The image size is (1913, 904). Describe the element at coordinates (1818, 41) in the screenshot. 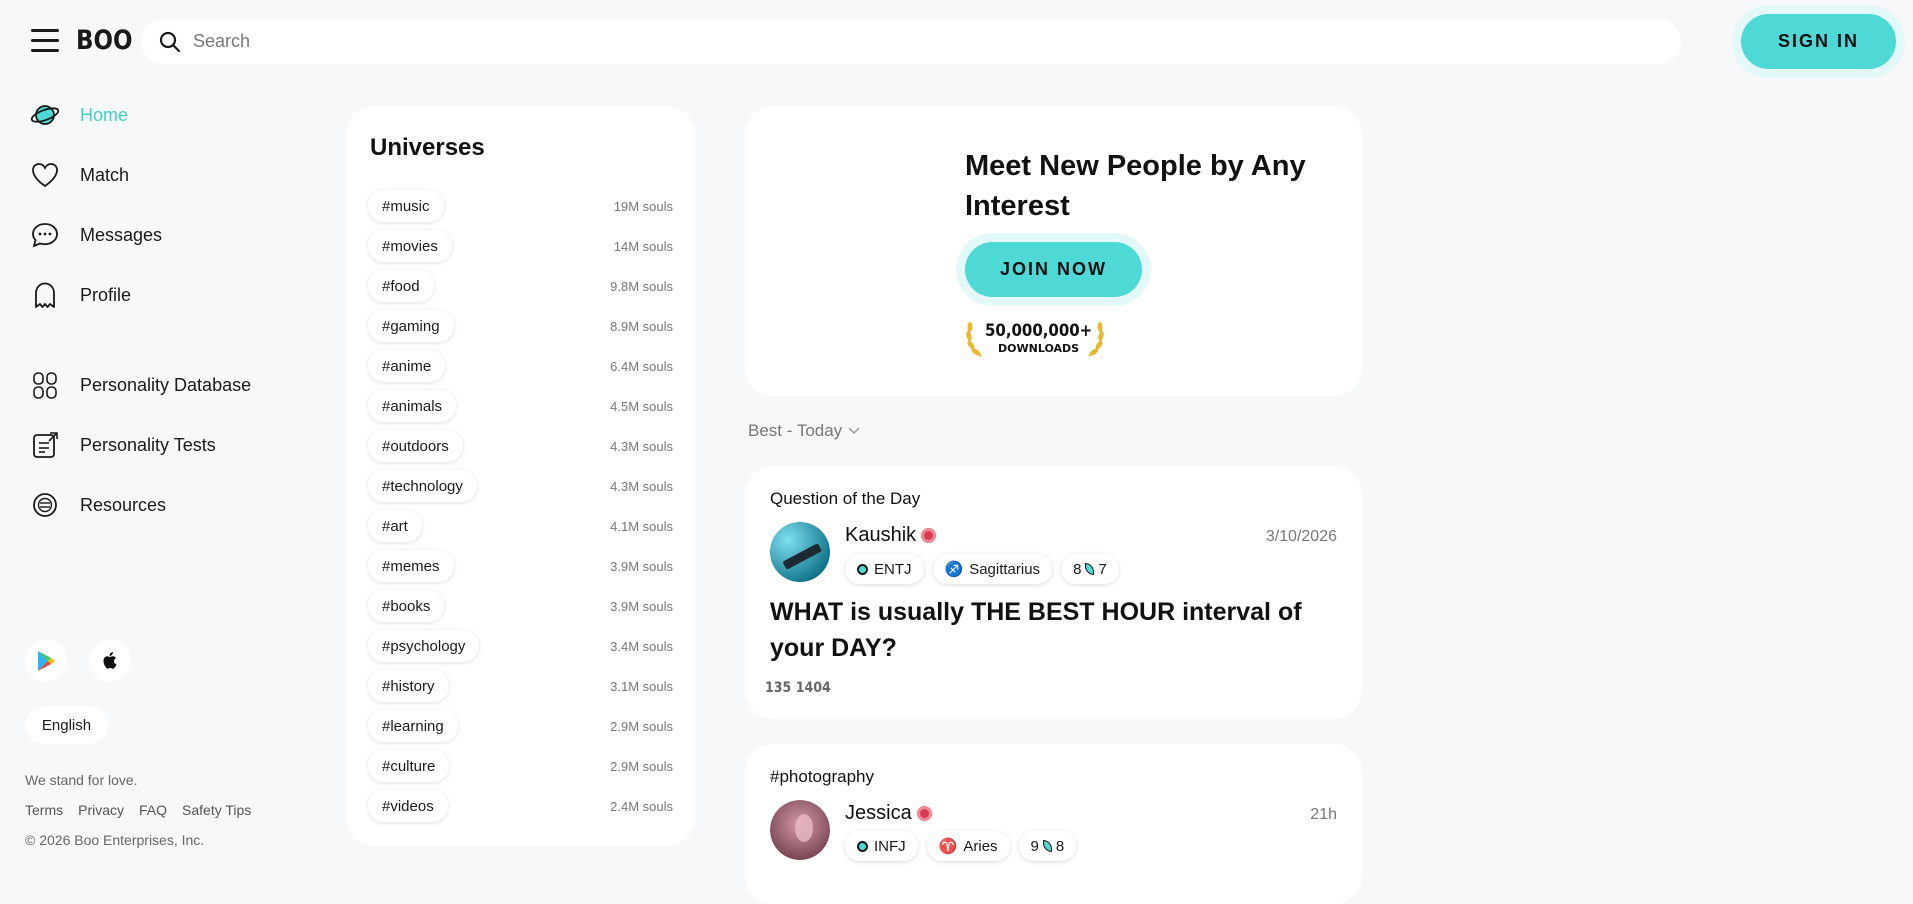

I see `sign-in-button: SIGN IN` at that location.